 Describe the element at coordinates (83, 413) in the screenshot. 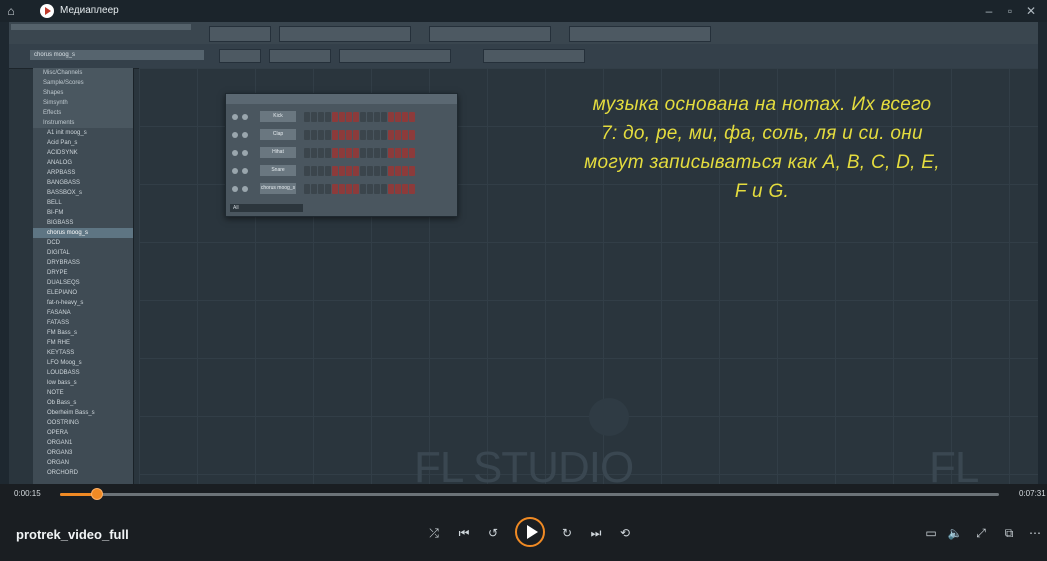

I see `browser-item: Oberheim Bass_s` at that location.